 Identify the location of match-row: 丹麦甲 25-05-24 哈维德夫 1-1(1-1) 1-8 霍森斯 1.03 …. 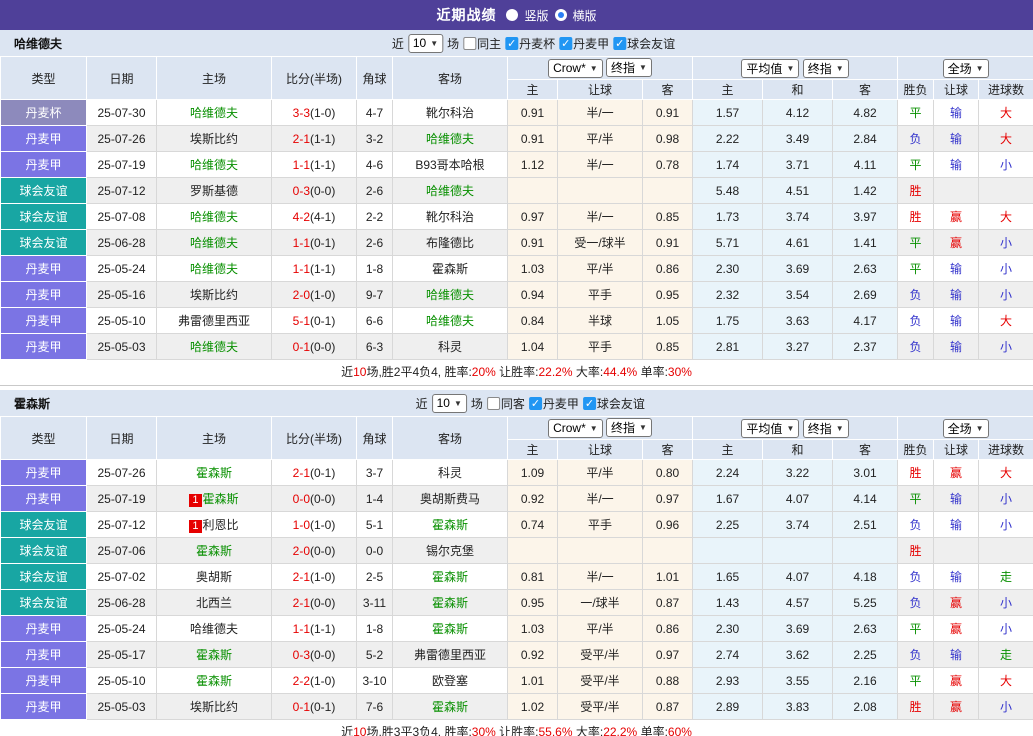
(516, 268).